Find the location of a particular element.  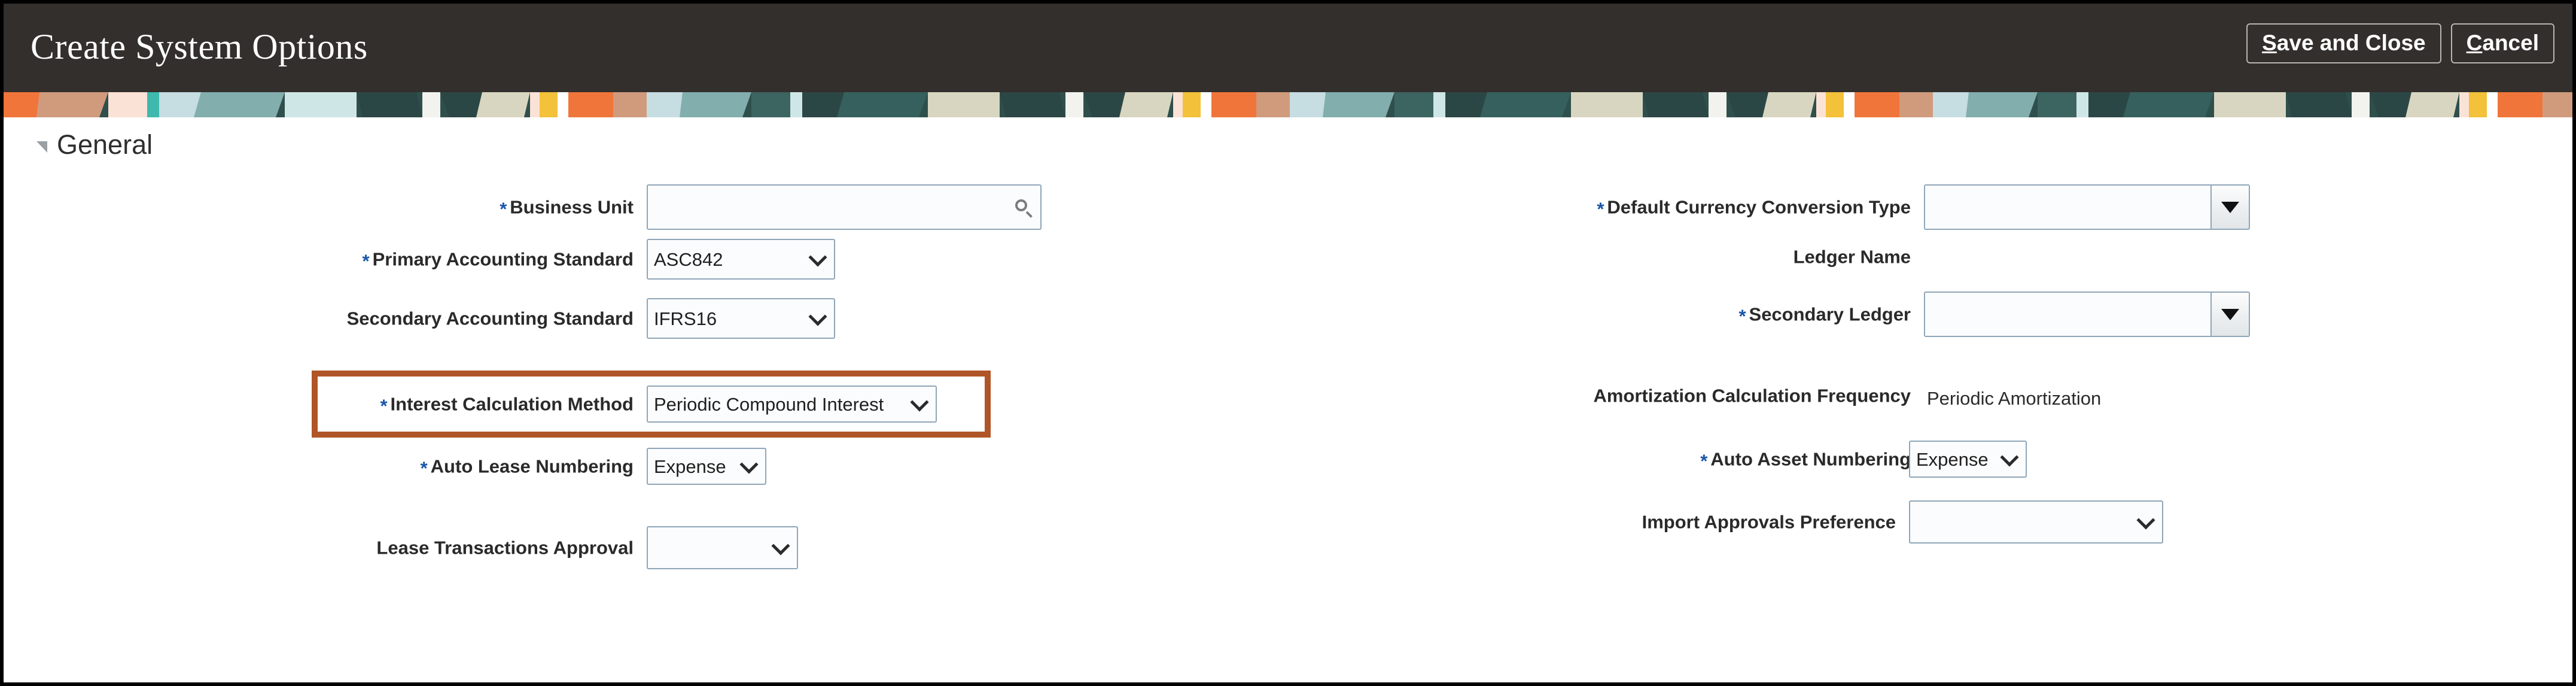

field-row-default-currency-conversion-type: * Default Currency Conversion Type is located at coordinates (1652, 207).